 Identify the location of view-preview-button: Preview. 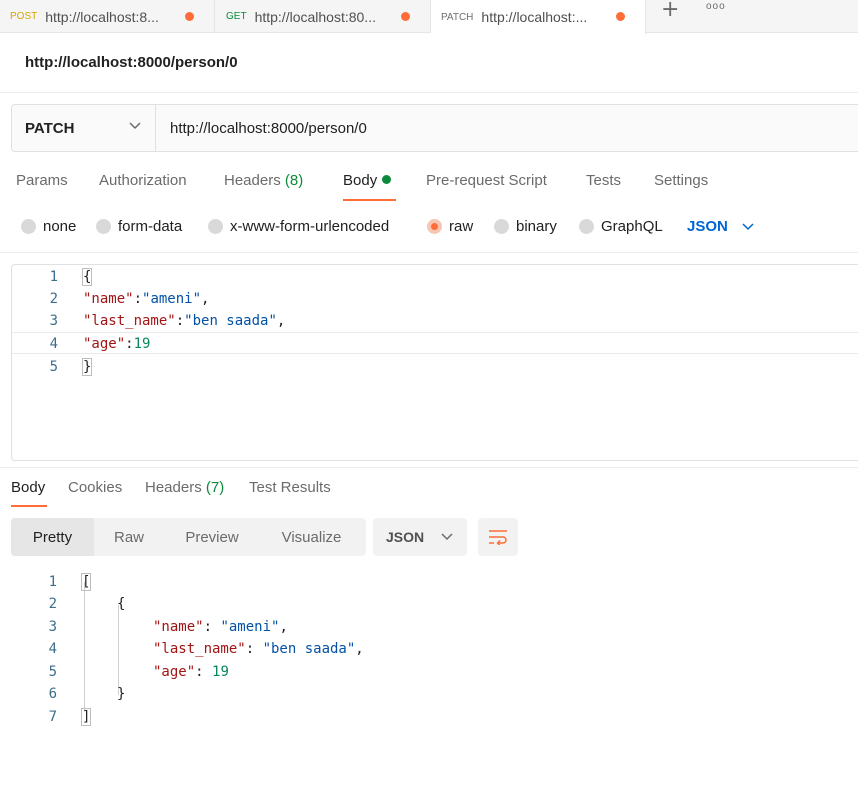
(212, 537).